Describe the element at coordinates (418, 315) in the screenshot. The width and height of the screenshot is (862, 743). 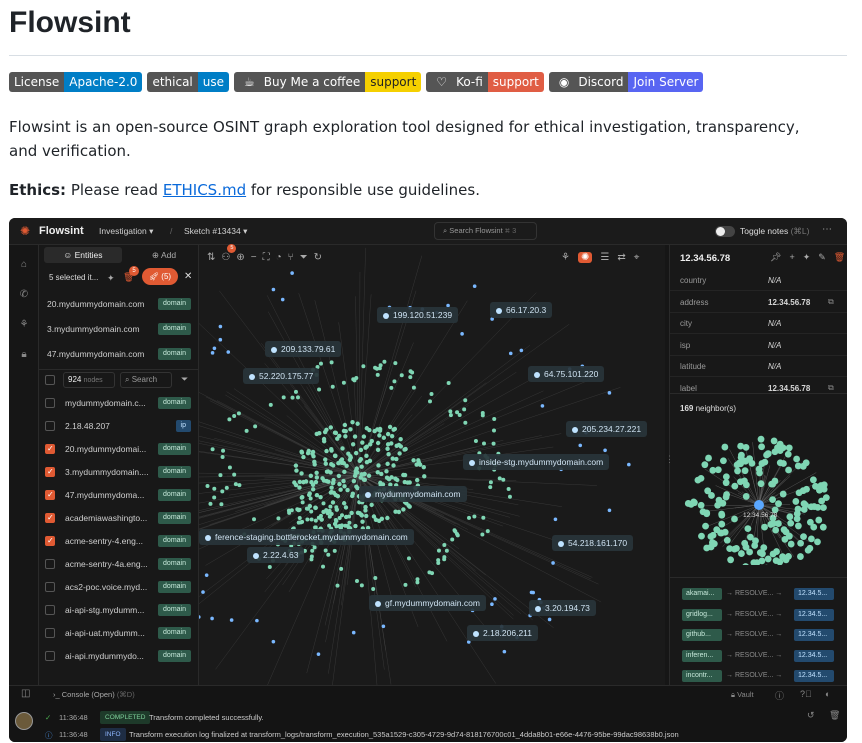
I see `graph-node-label: 199.120.51.239` at that location.